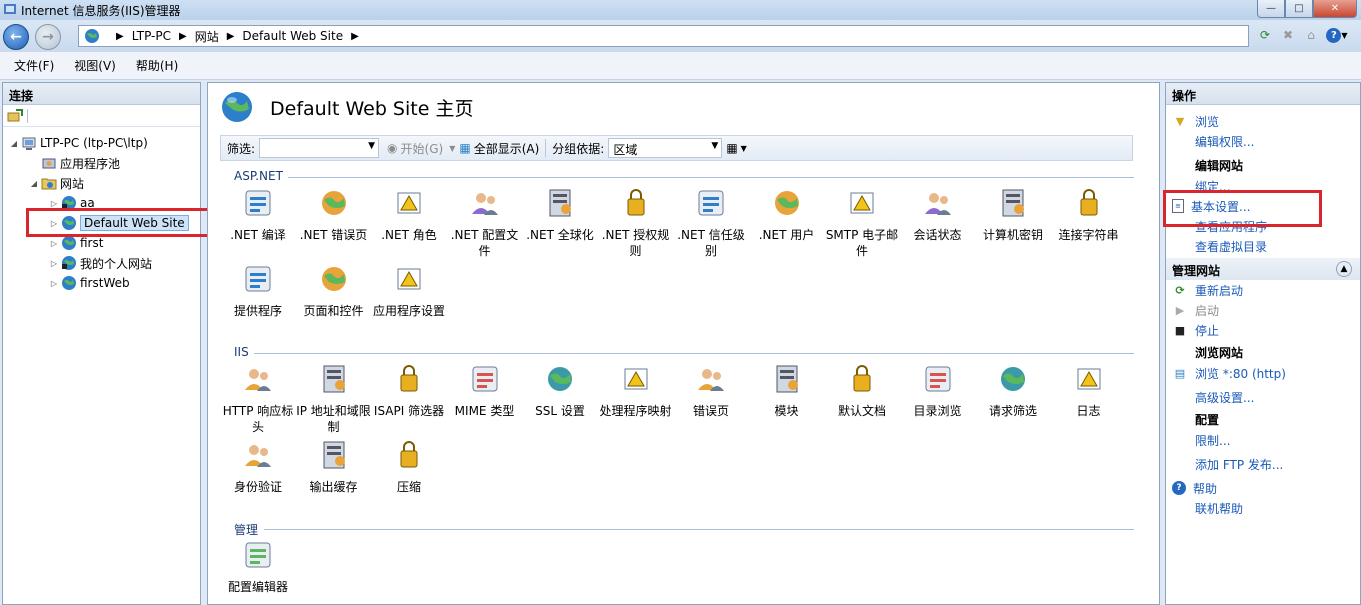 This screenshot has width=1361, height=605. What do you see at coordinates (157, 65) in the screenshot?
I see `menu-help: 帮助(H)` at bounding box center [157, 65].